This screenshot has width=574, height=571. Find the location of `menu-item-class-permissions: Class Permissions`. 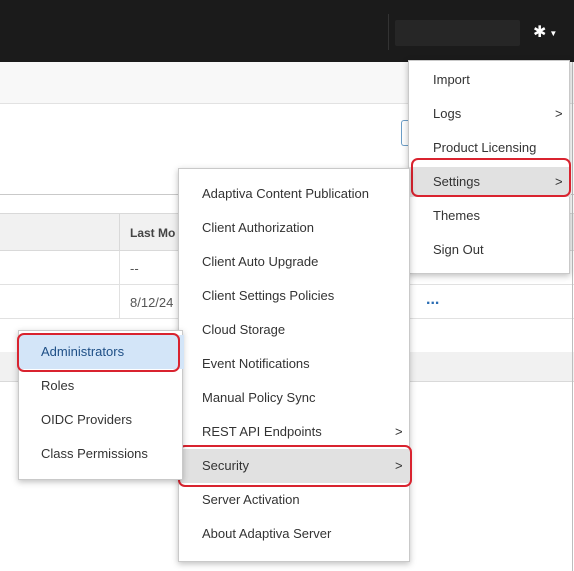

menu-item-class-permissions: Class Permissions is located at coordinates (101, 454).